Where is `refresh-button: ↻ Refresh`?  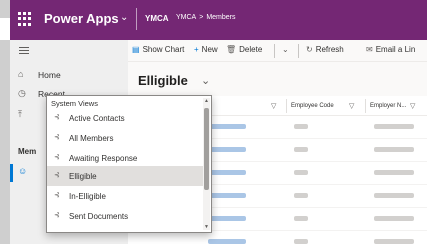
refresh-button: ↻ Refresh is located at coordinates (325, 49).